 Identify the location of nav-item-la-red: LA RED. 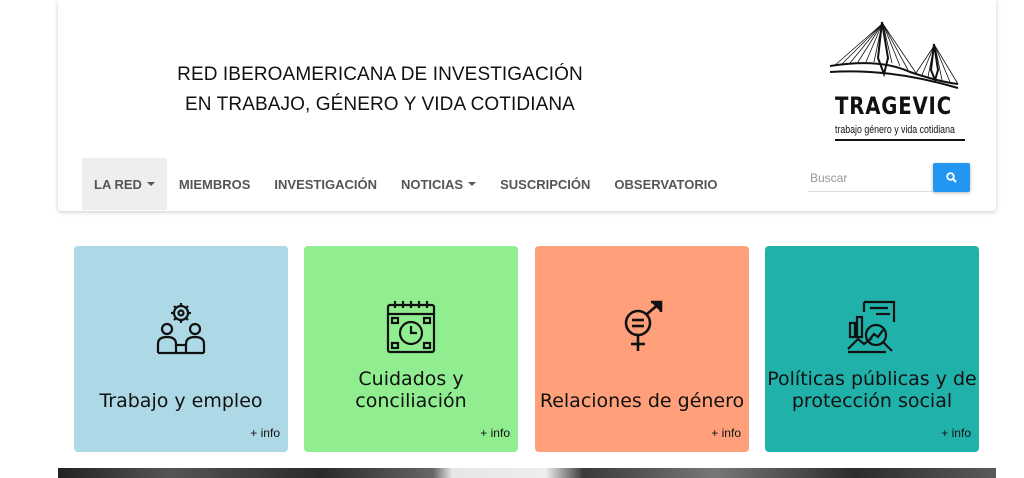
(124, 184).